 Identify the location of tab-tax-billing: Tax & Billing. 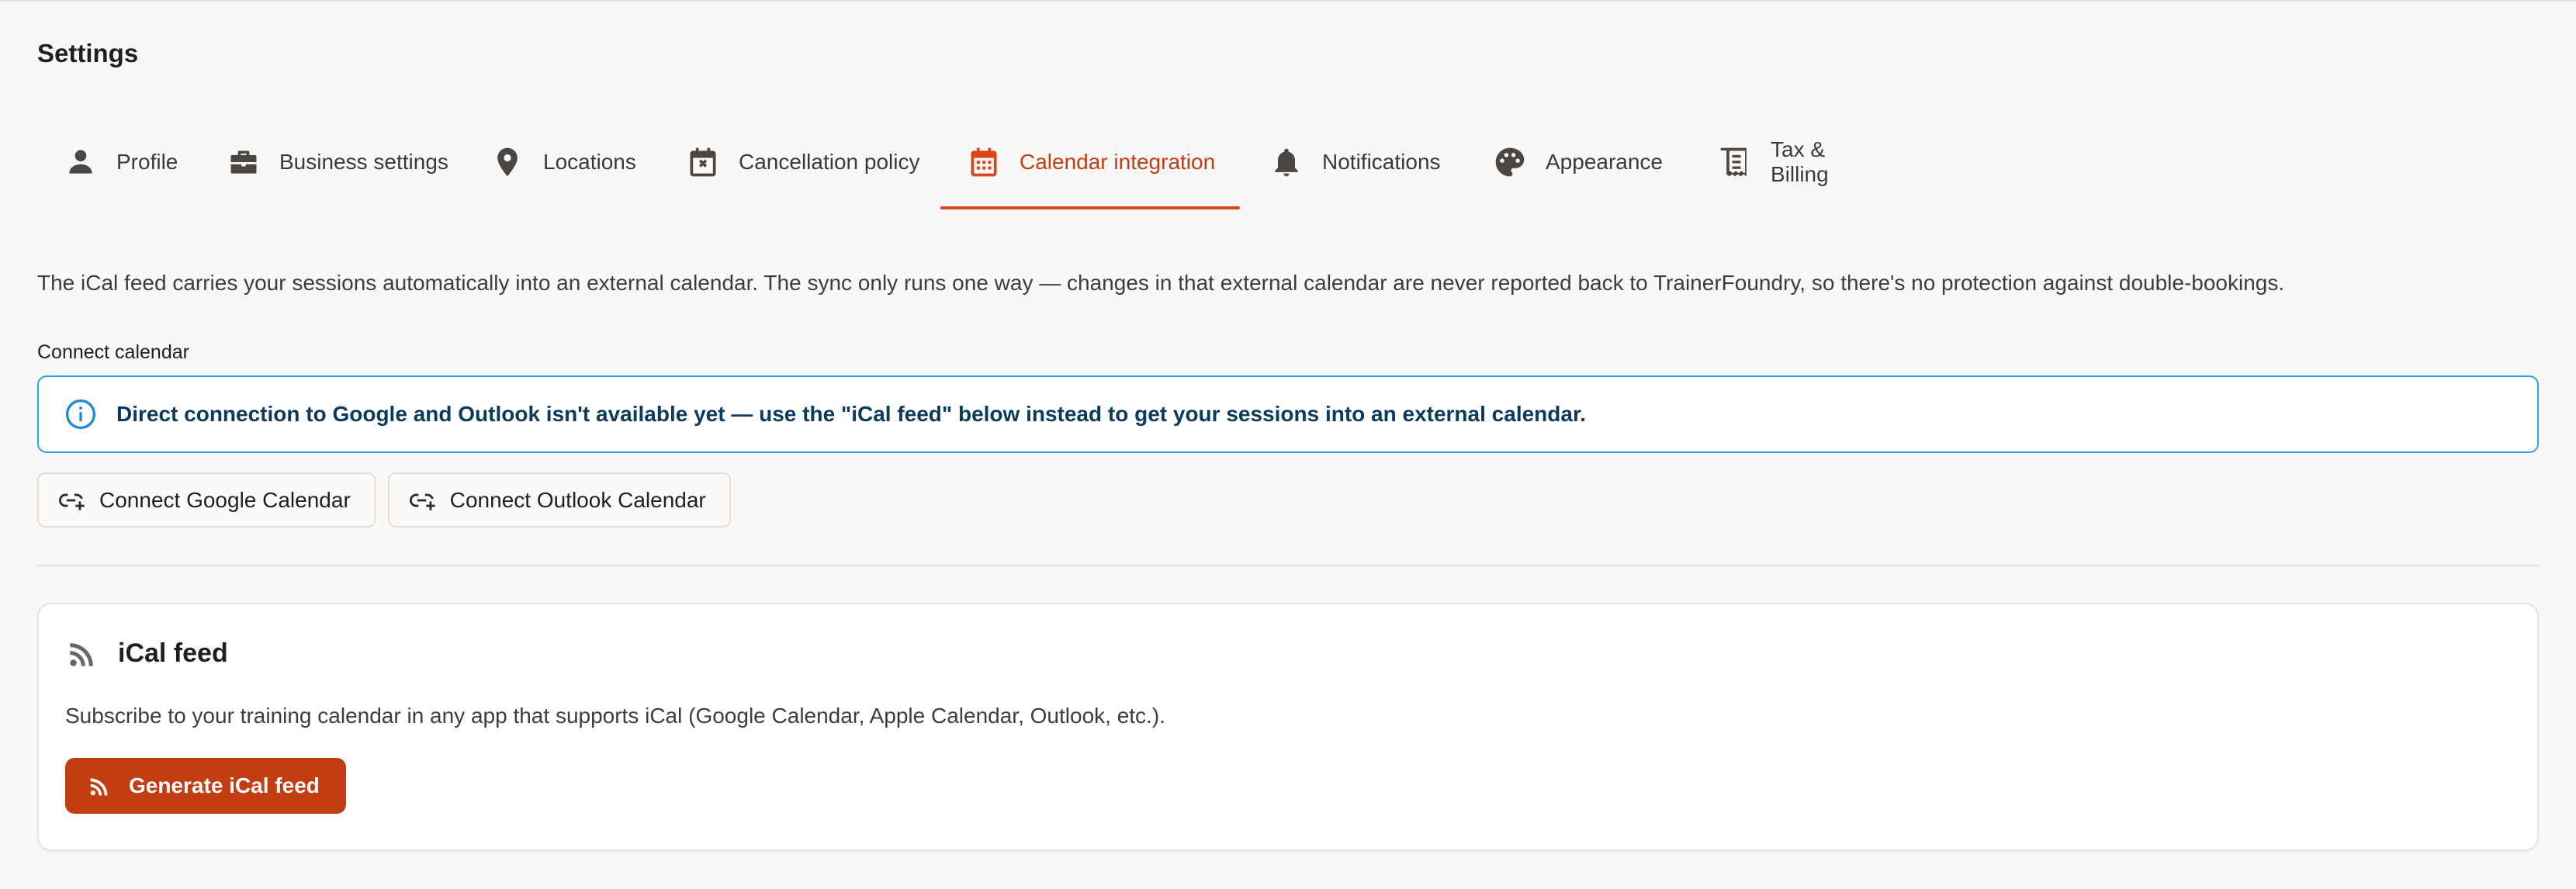
(1797, 162).